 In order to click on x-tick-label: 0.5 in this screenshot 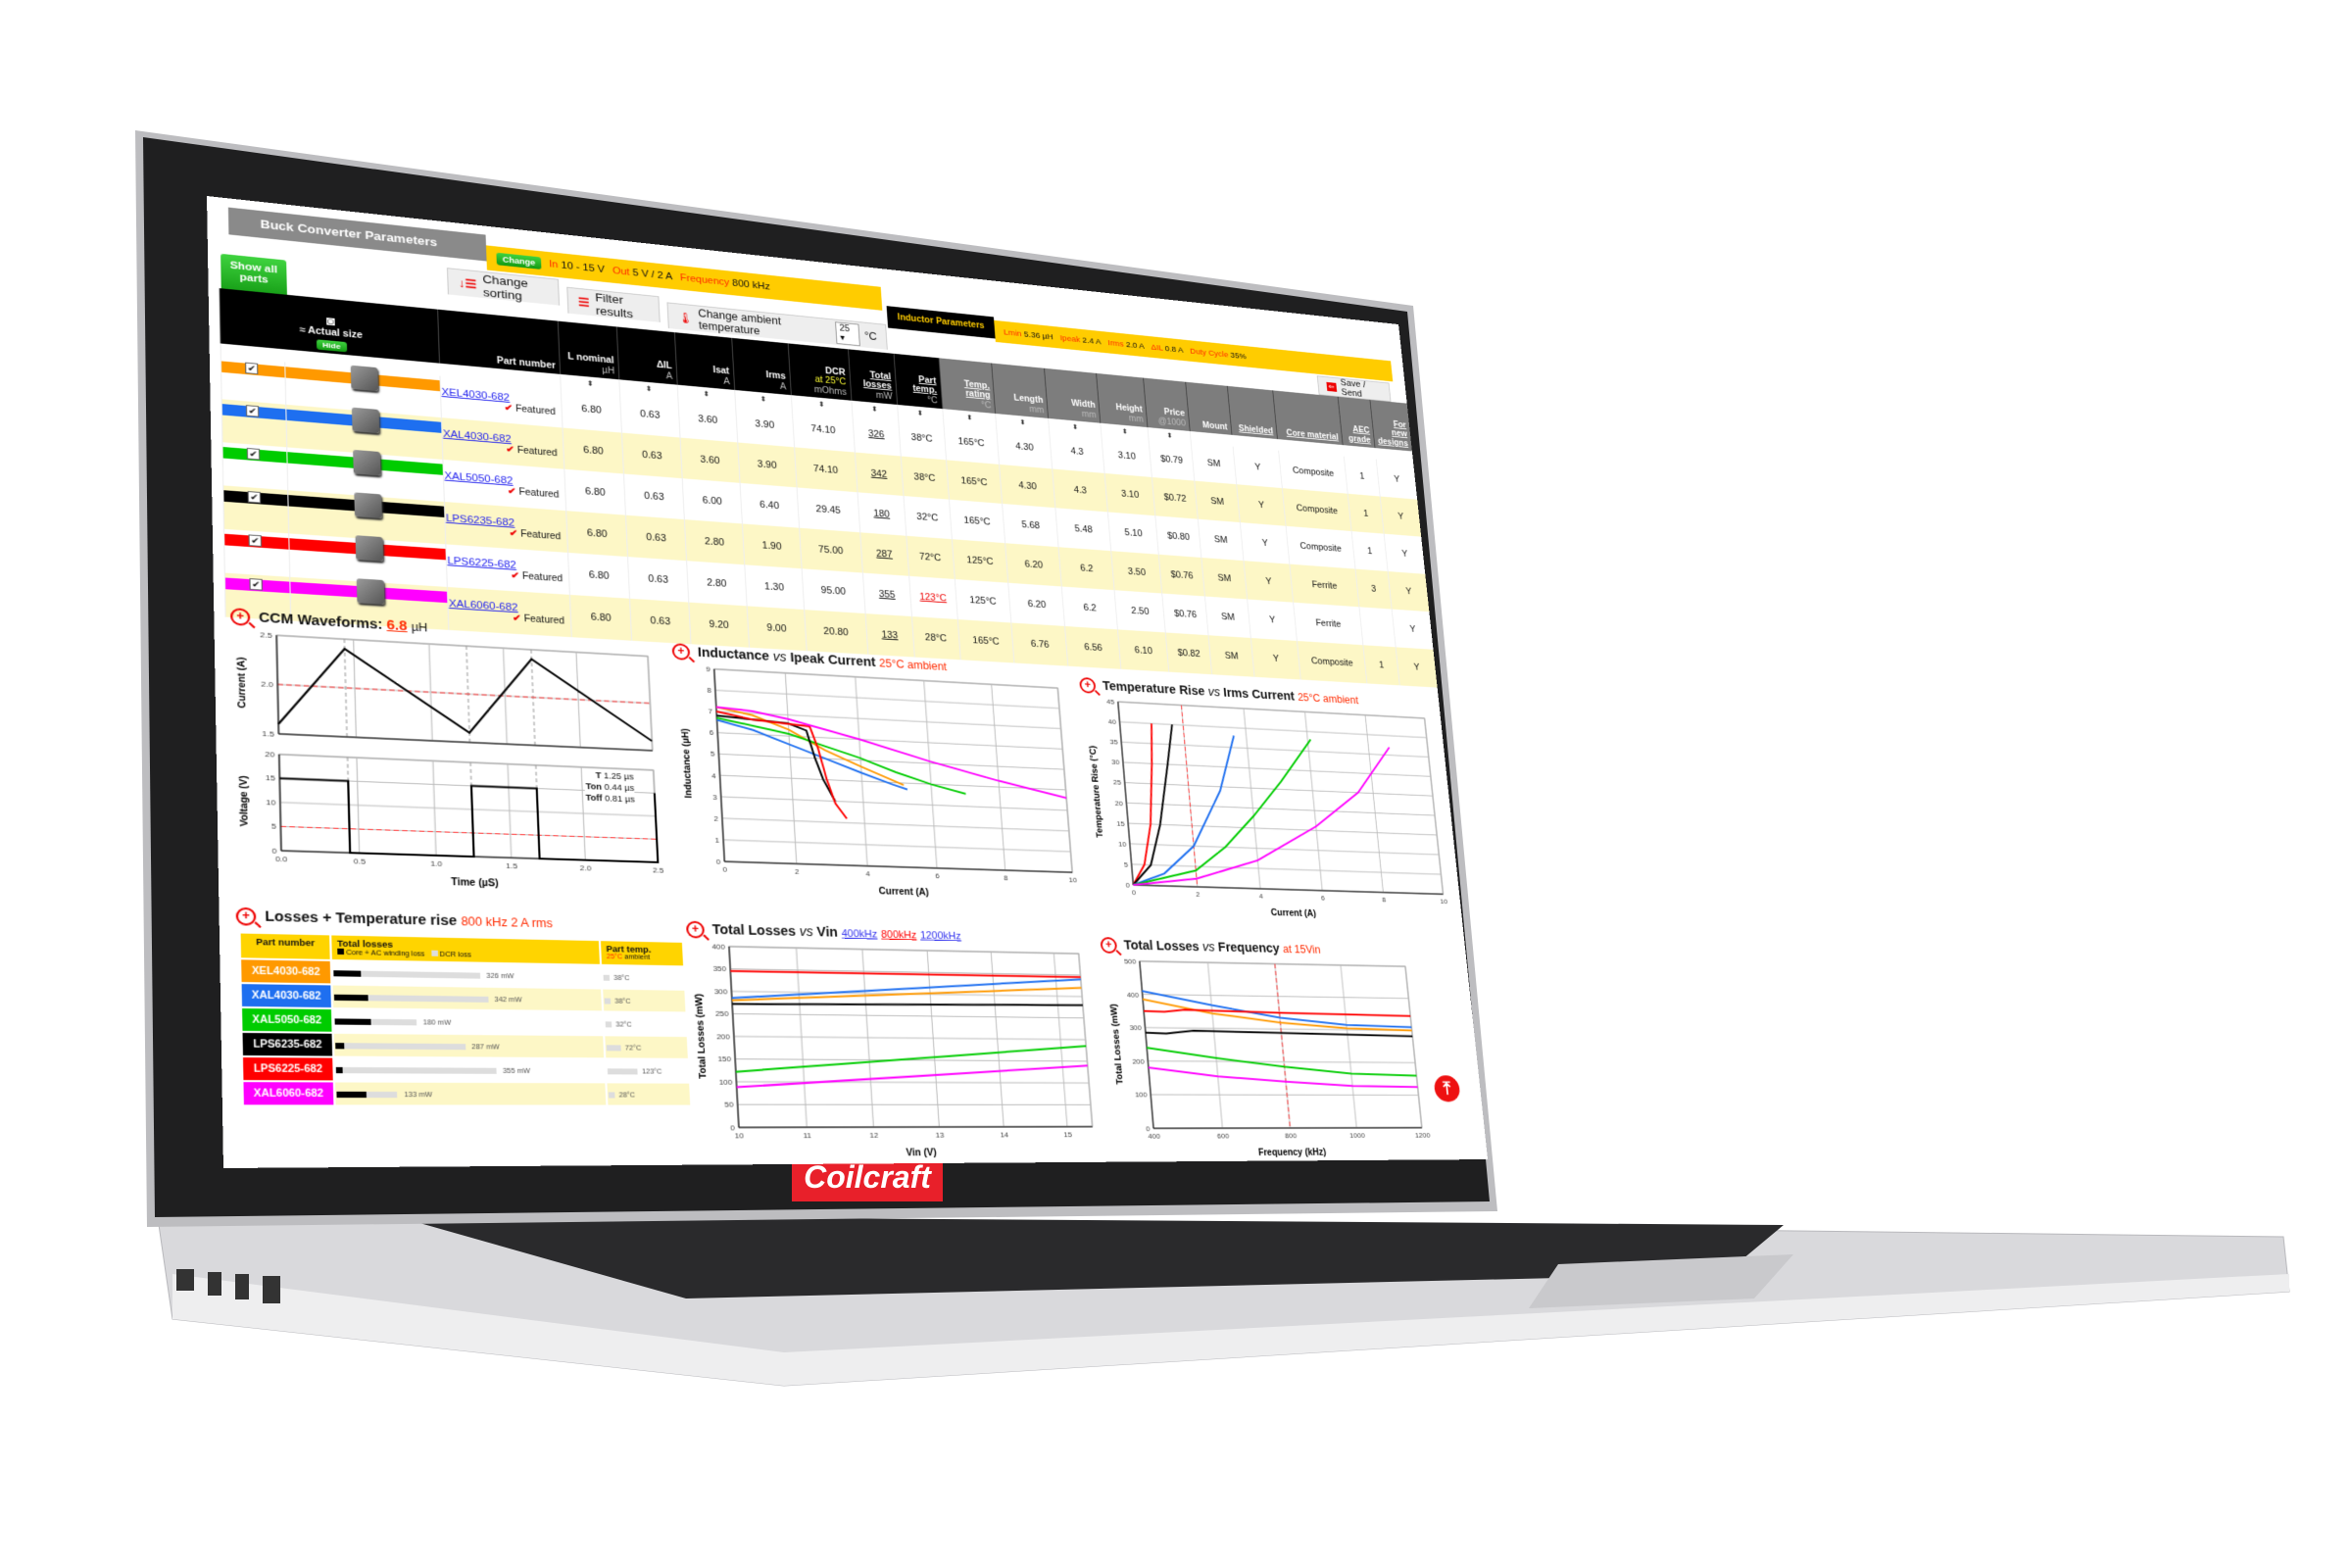, I will do `click(360, 862)`.